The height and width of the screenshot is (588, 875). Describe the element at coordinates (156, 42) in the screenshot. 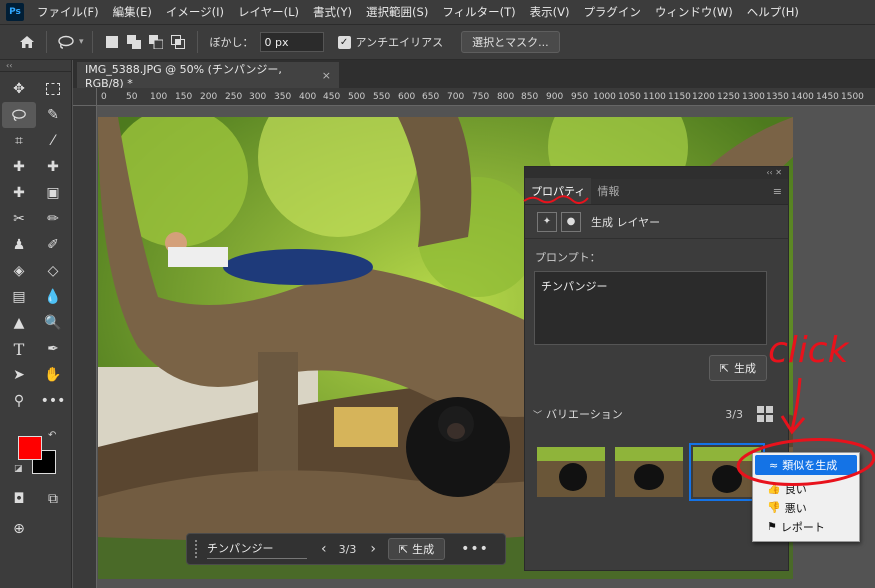

I see `subtract-selection-icon` at that location.